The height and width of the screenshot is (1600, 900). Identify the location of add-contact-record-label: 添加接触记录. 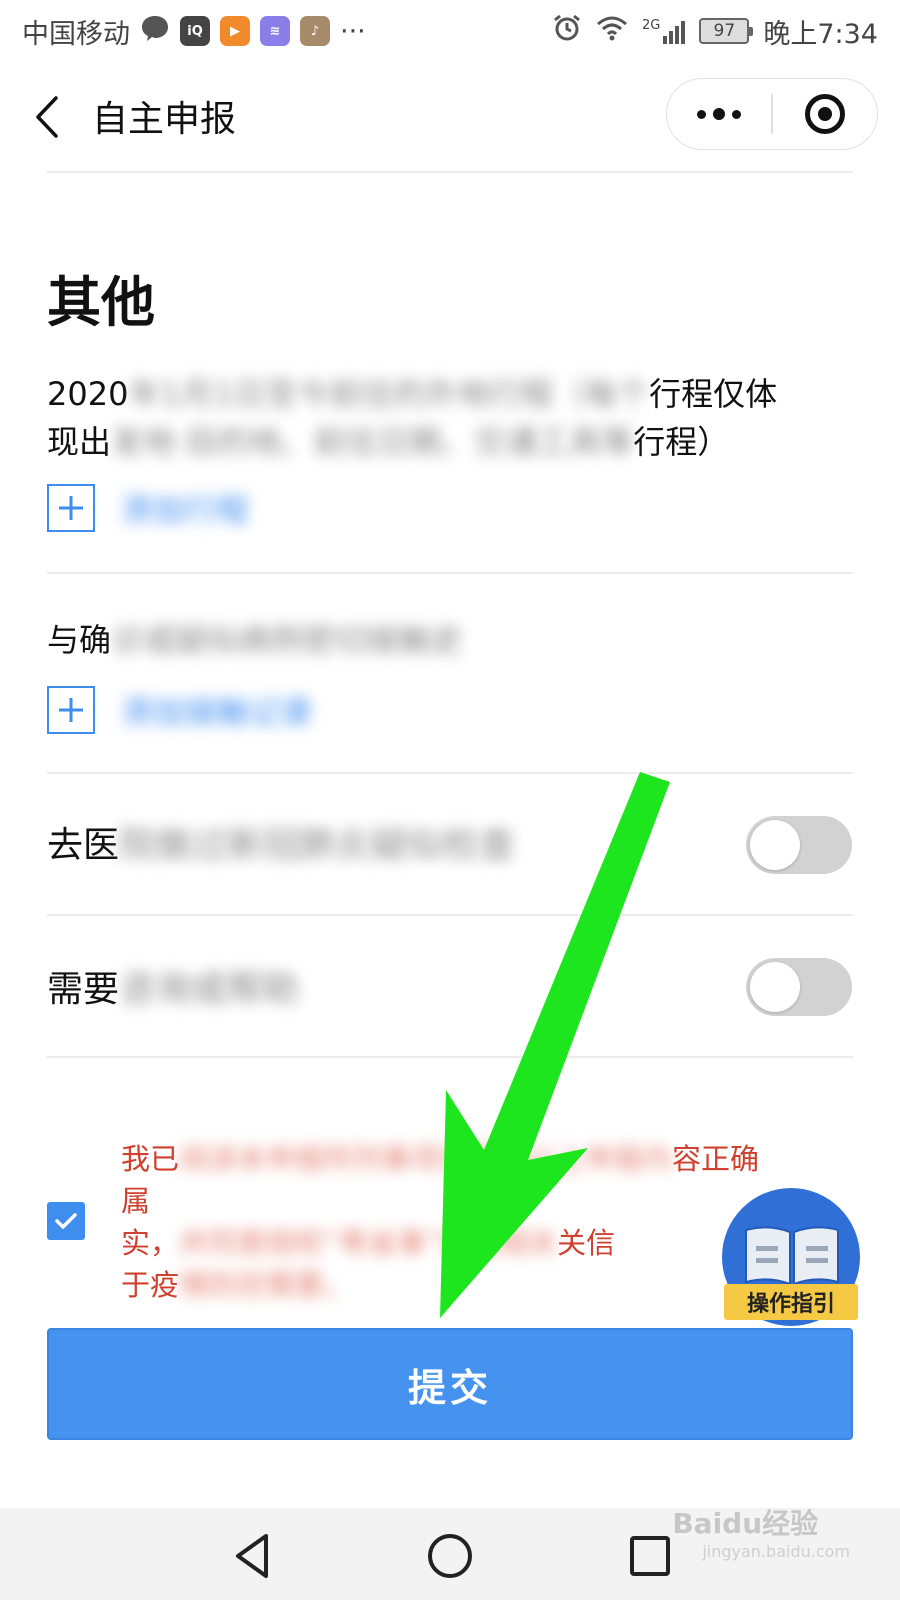
(217, 712).